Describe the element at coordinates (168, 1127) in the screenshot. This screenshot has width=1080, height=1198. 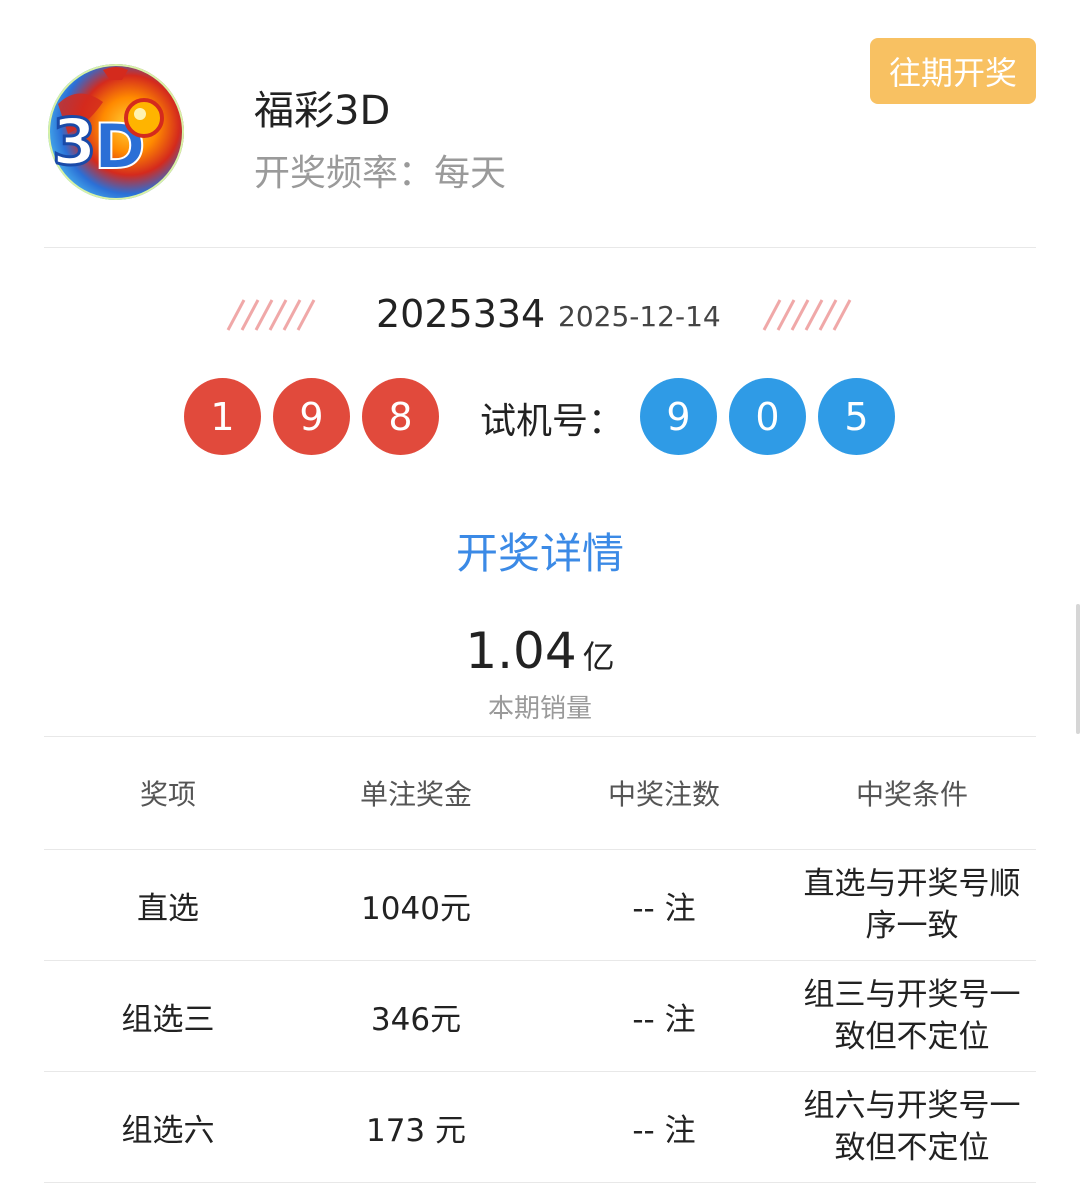
I see `prize-name: 组选六` at that location.